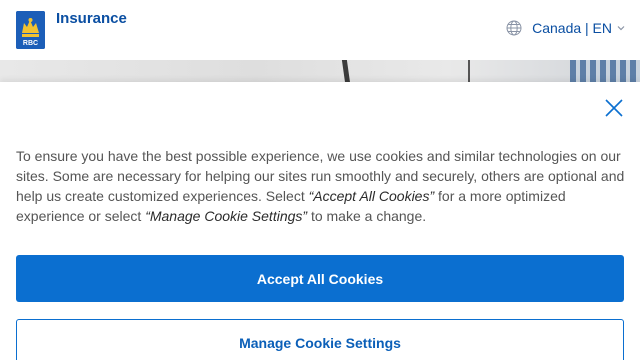  What do you see at coordinates (572, 28) in the screenshot?
I see `locale-label: Canada | EN` at bounding box center [572, 28].